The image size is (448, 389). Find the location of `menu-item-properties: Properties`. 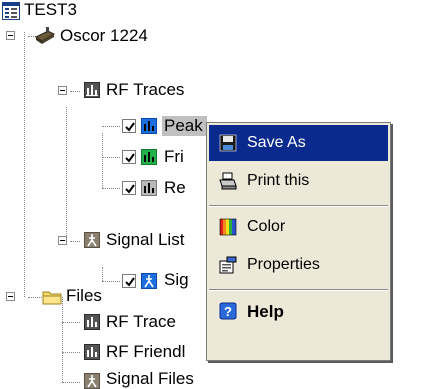

menu-item-properties: Properties is located at coordinates (298, 265).